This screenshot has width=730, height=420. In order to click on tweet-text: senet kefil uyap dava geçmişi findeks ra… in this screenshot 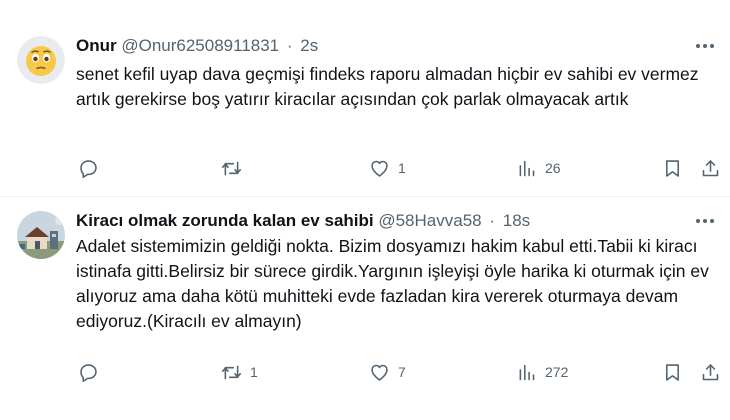, I will do `click(392, 86)`.